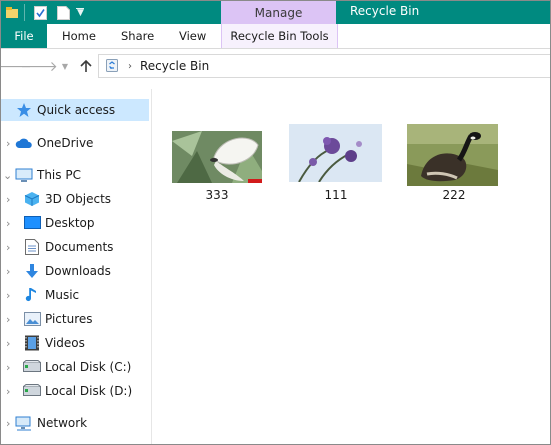 The height and width of the screenshot is (445, 551). Describe the element at coordinates (217, 195) in the screenshot. I see `file-name: 333` at that location.